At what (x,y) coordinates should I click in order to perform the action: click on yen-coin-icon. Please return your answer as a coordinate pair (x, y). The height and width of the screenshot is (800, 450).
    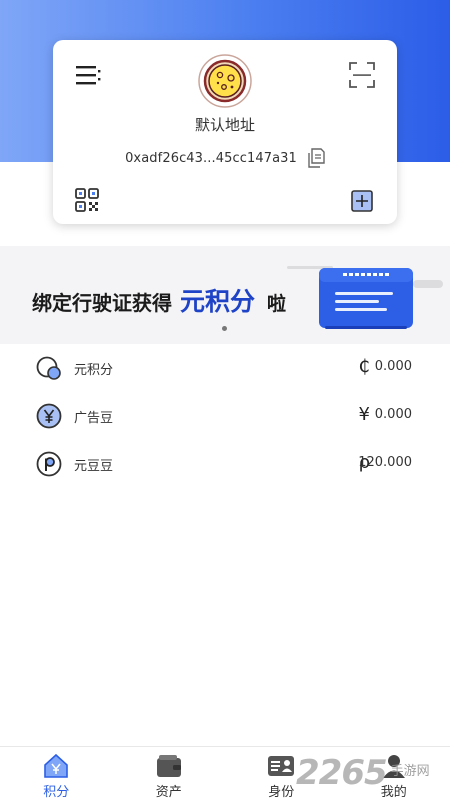
    Looking at the image, I should click on (49, 416).